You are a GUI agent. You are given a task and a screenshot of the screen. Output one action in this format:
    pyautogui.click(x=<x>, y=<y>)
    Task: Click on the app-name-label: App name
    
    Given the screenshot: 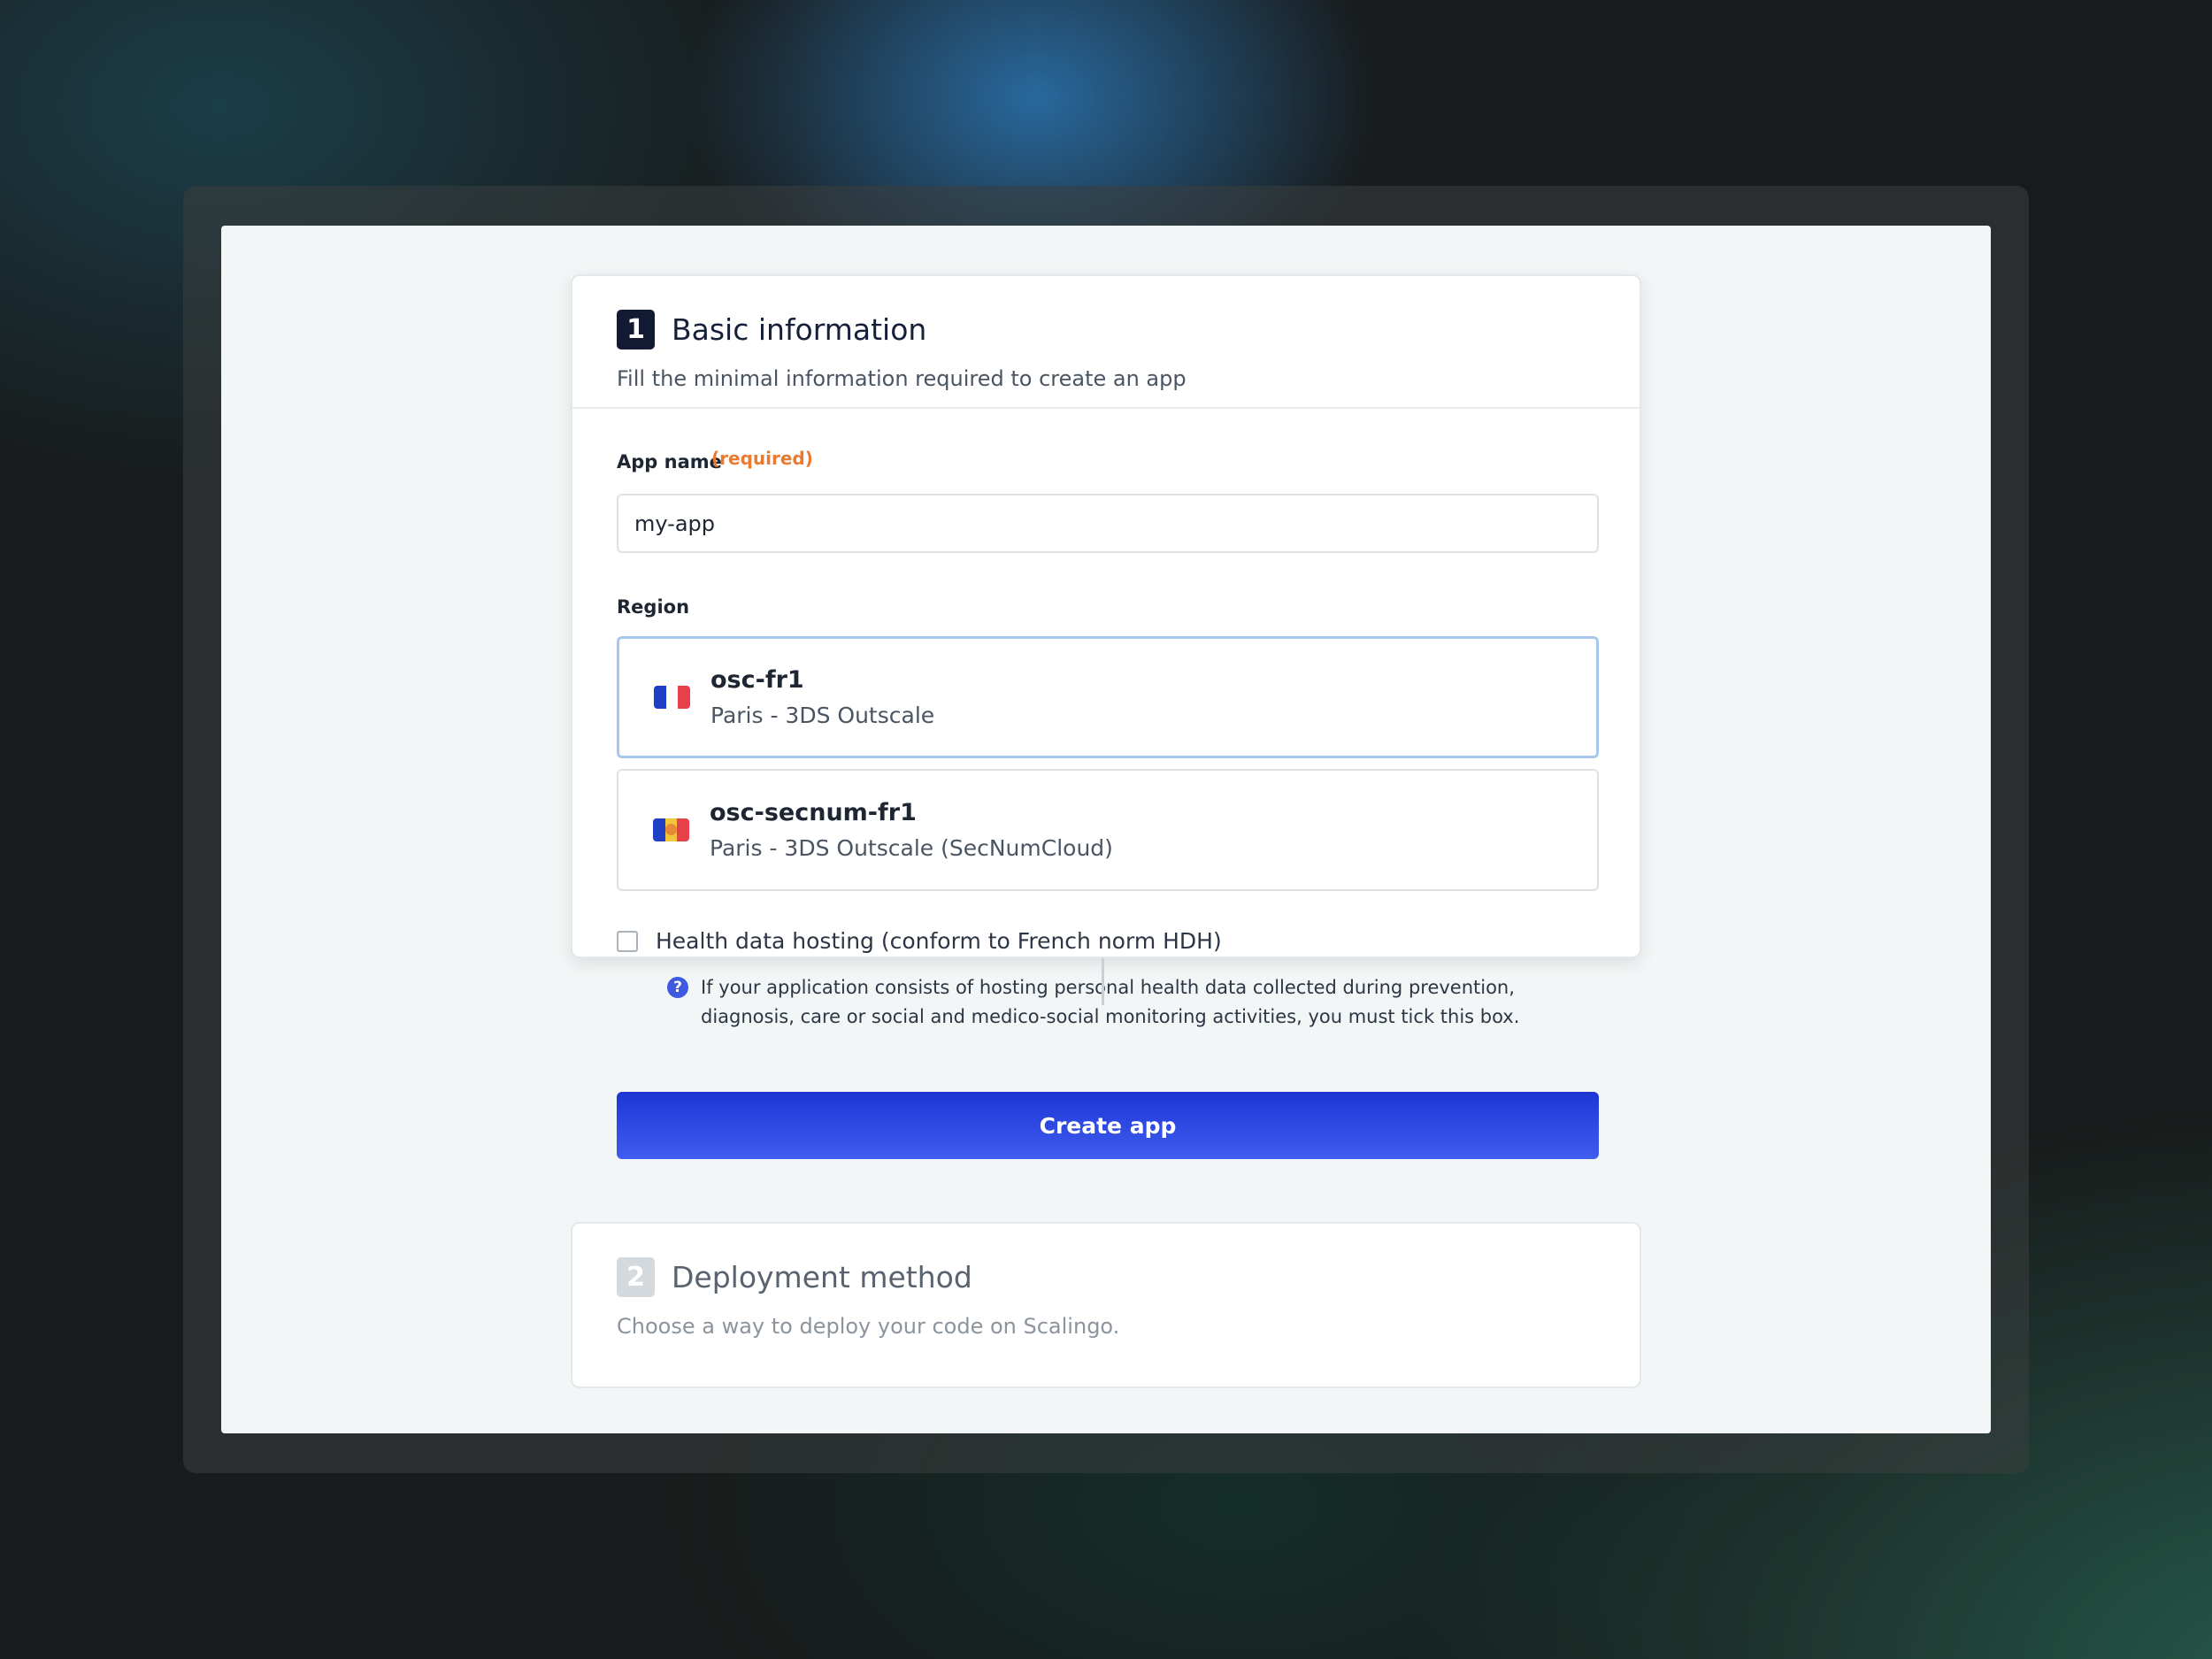 What is the action you would take?
    pyautogui.click(x=669, y=462)
    